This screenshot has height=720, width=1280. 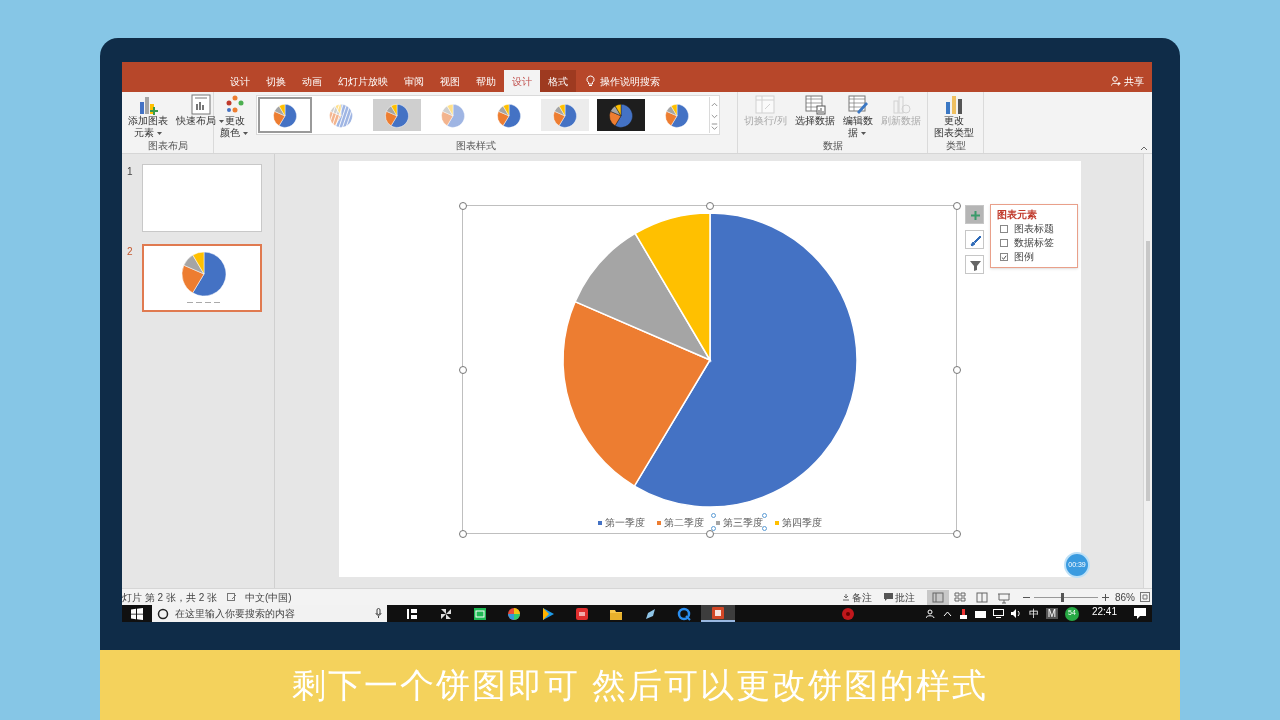 I want to click on ribbon-command: 编辑数 据, so click(x=857, y=115).